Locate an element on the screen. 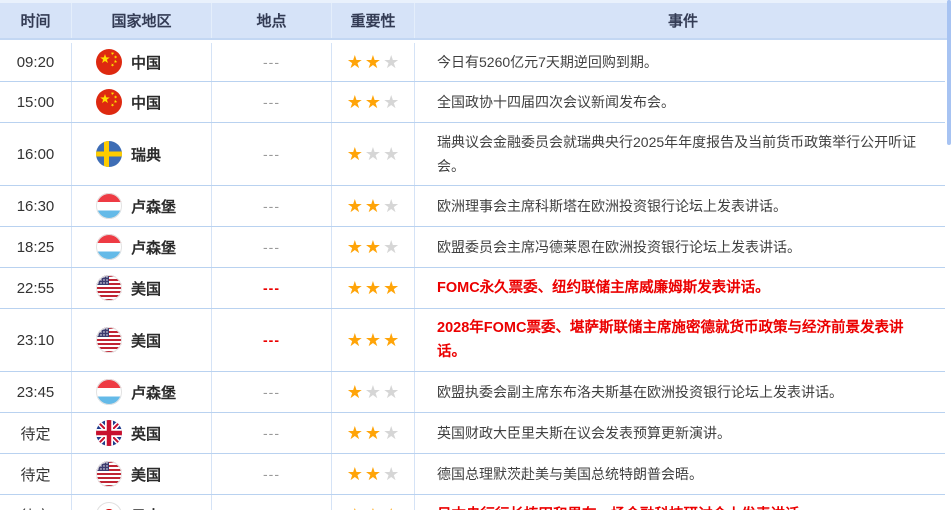  event-cell: 瑞典议会金融委员会就瑞典央行2025年年度报告及当前货币政策举行公开听证会。 is located at coordinates (680, 154).